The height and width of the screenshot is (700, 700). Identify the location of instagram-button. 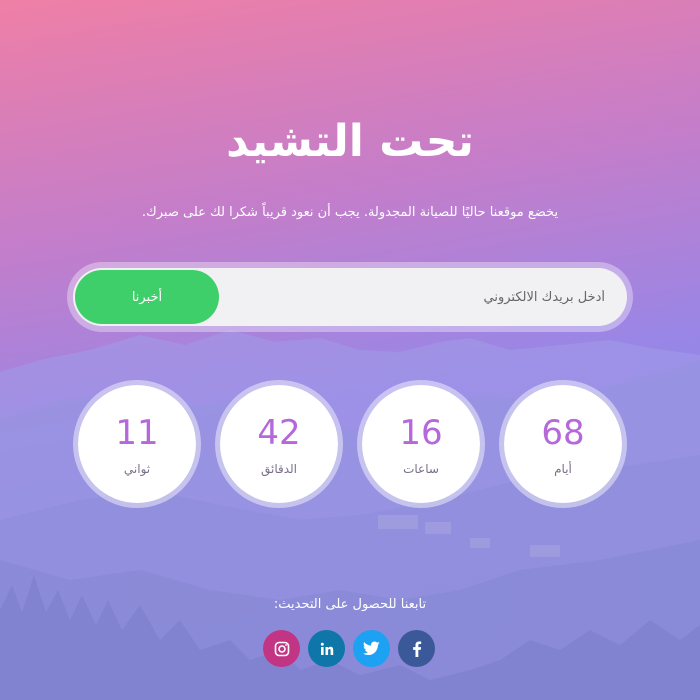
(281, 648).